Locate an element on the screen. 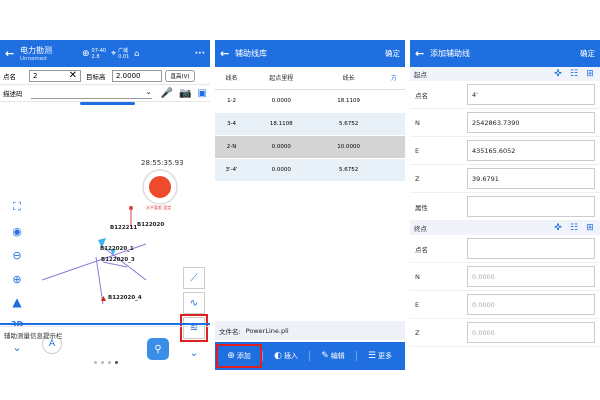 Image resolution: width=600 pixels, height=400 pixels. height-type-select: 直高(V) is located at coordinates (180, 75).